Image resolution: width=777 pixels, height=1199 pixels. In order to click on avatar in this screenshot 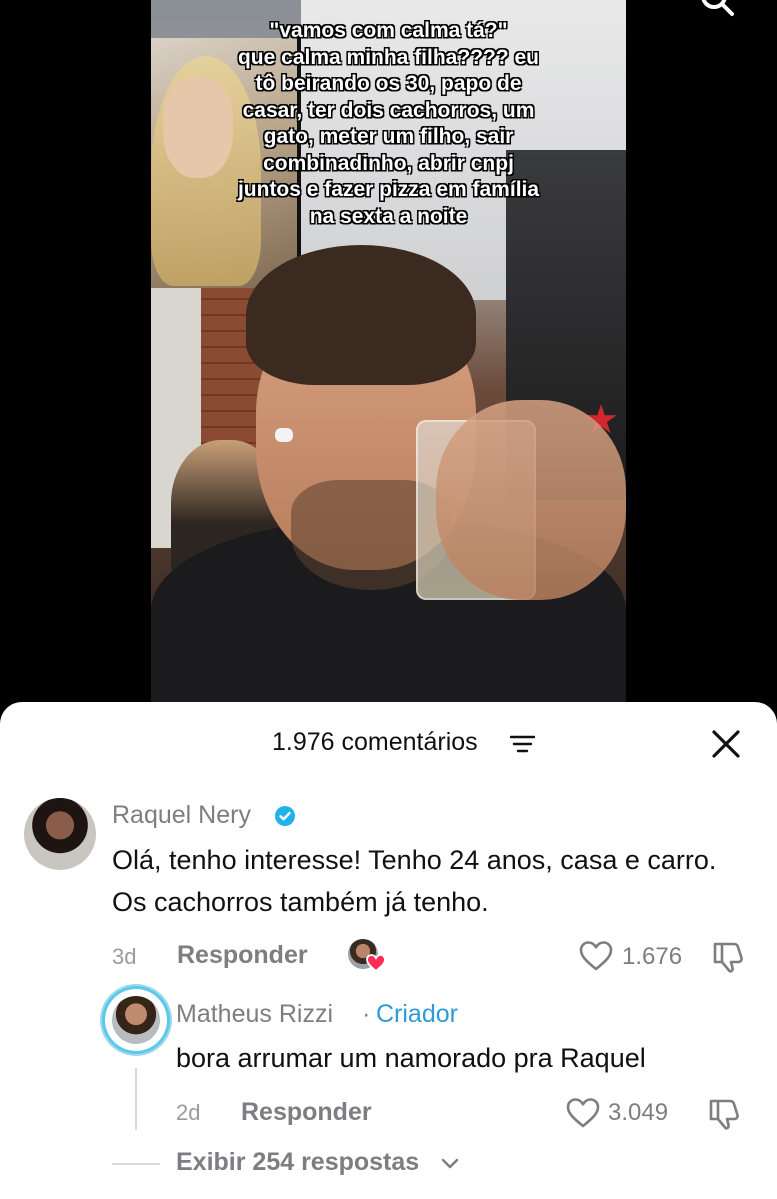, I will do `click(60, 834)`.